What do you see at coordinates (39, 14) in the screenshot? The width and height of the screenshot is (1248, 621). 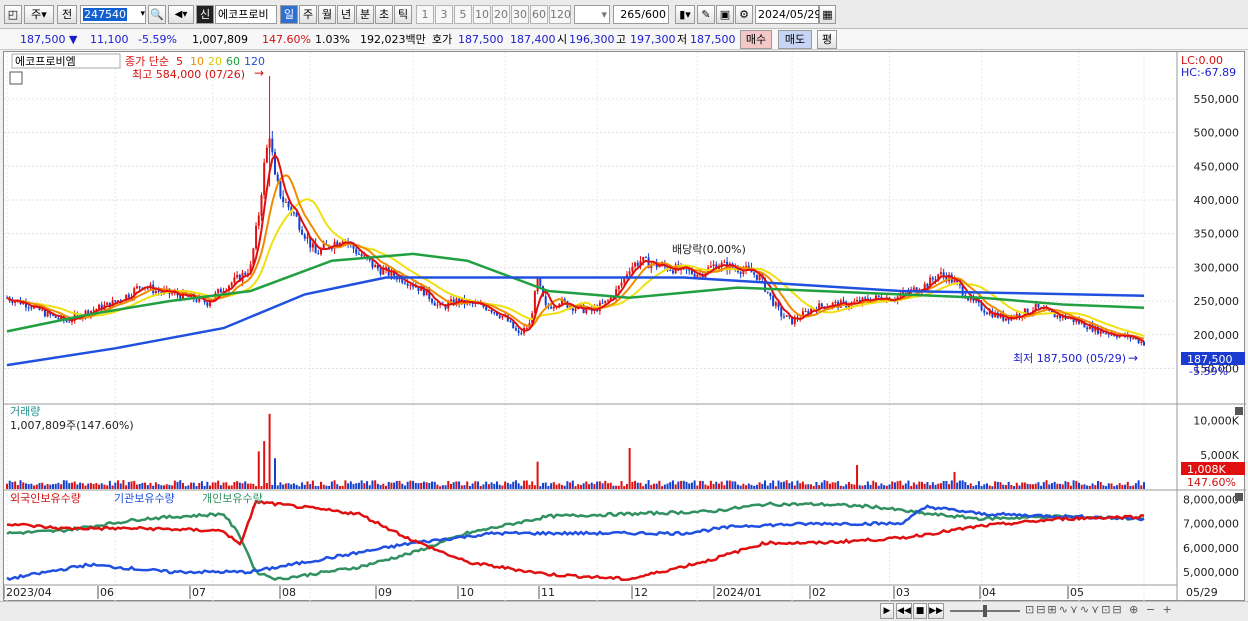 I see `period-type-dropdown: 주▾` at bounding box center [39, 14].